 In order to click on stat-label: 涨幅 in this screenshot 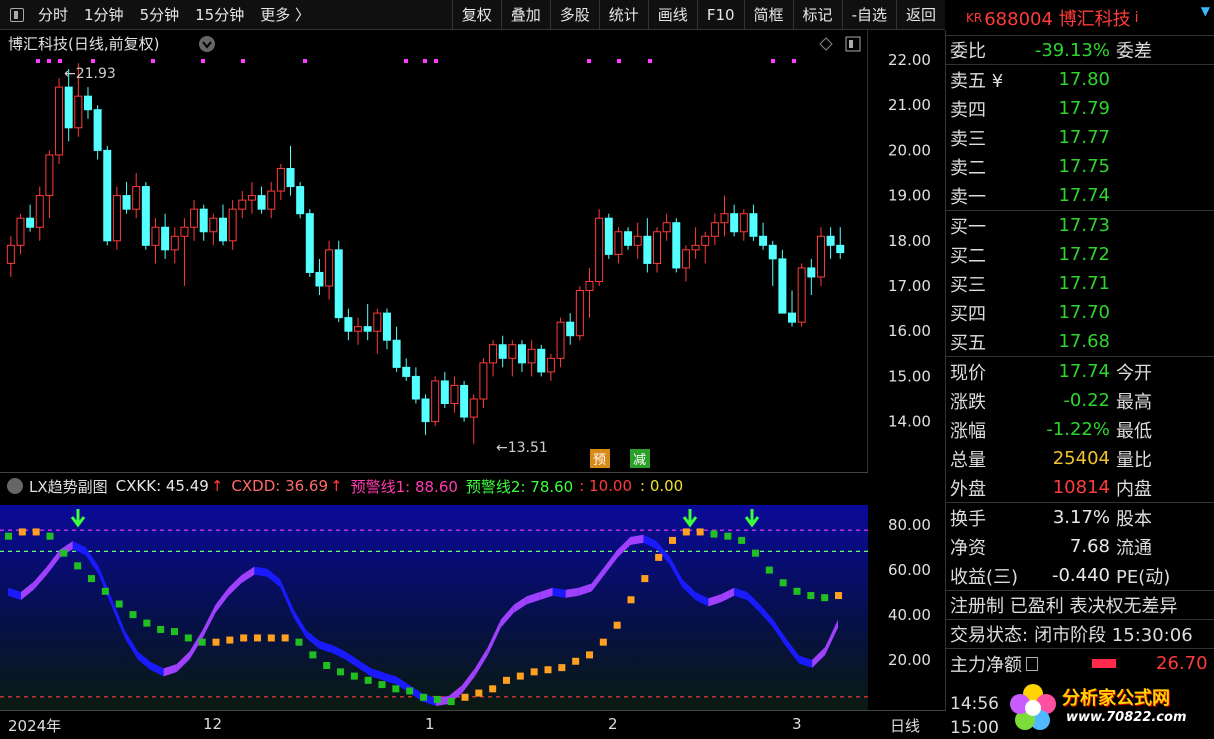, I will do `click(968, 431)`.